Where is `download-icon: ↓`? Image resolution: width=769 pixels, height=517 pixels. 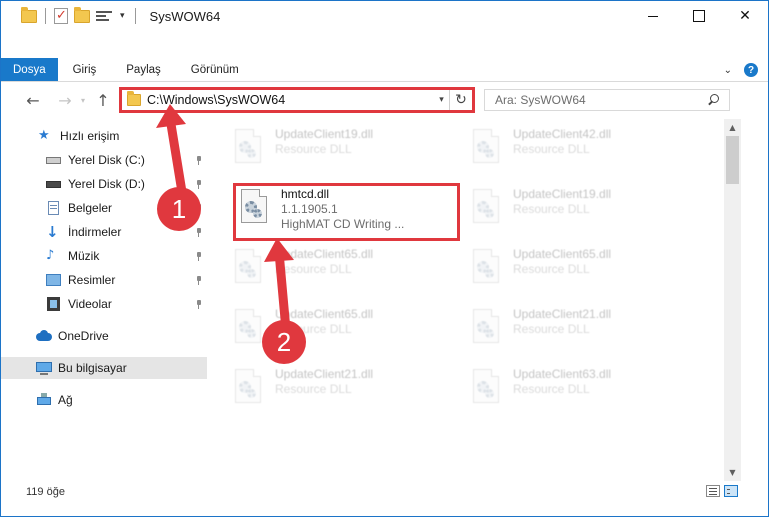
download-icon: ↓ is located at coordinates (52, 232).